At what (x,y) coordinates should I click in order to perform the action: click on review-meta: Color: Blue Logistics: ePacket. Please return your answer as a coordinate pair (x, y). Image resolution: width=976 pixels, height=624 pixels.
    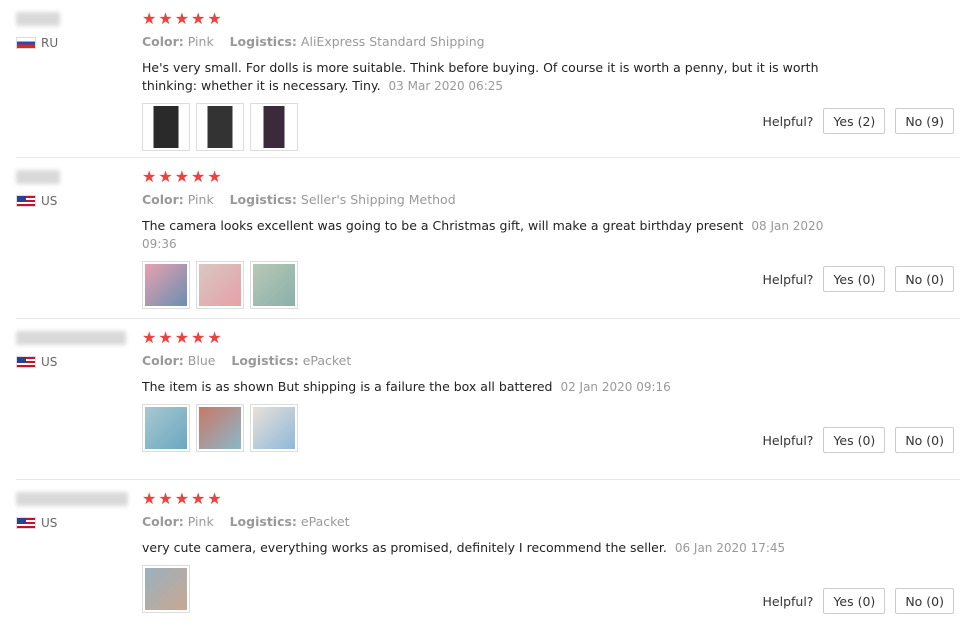
    Looking at the image, I should click on (551, 360).